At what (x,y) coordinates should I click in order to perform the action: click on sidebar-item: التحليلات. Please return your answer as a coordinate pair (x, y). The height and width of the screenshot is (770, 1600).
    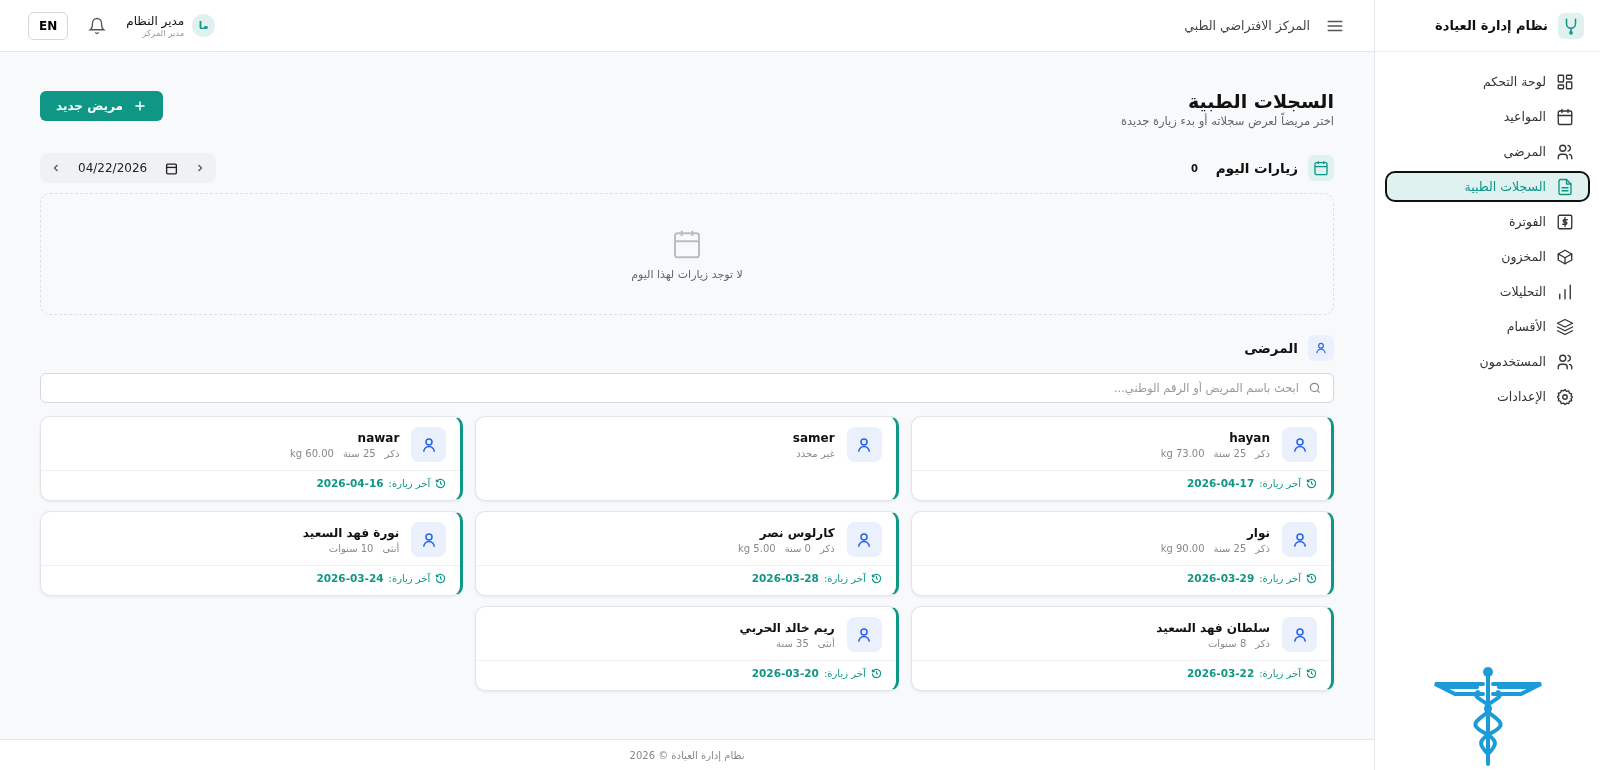
    Looking at the image, I should click on (1487, 291).